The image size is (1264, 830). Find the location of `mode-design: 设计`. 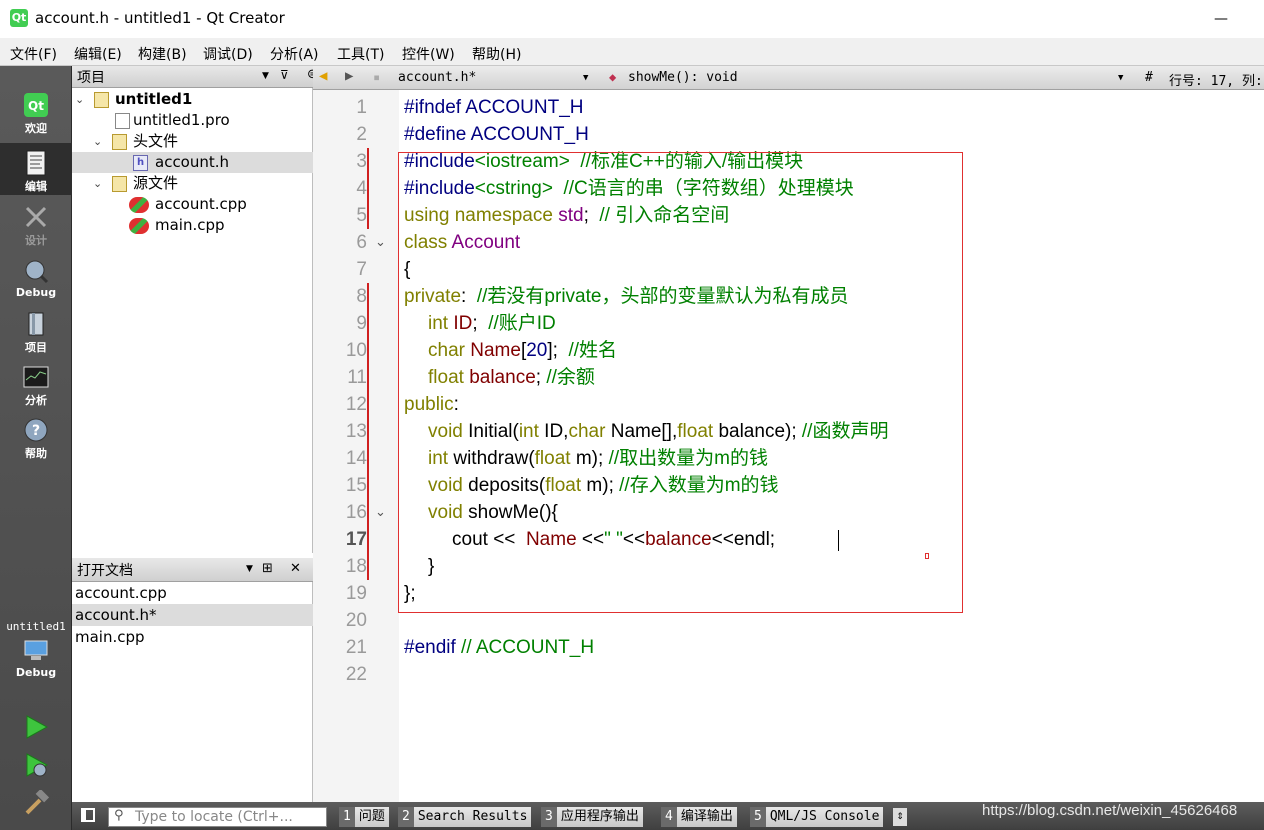

mode-design: 设计 is located at coordinates (36, 226).